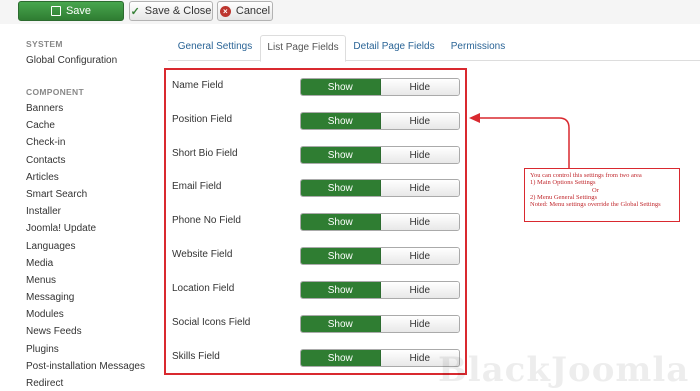 The image size is (700, 391). I want to click on save-label: Save, so click(78, 11).